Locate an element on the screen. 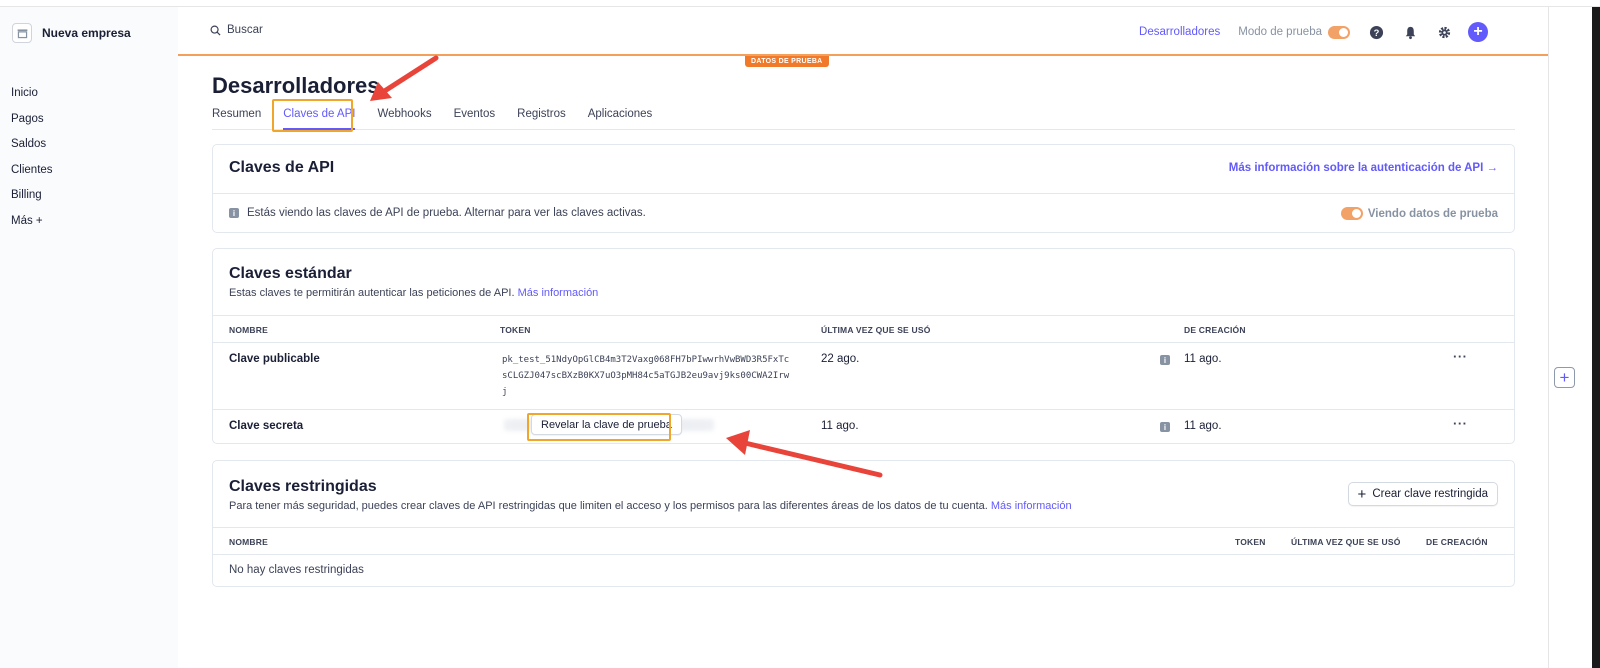  search-icon is located at coordinates (215, 30).